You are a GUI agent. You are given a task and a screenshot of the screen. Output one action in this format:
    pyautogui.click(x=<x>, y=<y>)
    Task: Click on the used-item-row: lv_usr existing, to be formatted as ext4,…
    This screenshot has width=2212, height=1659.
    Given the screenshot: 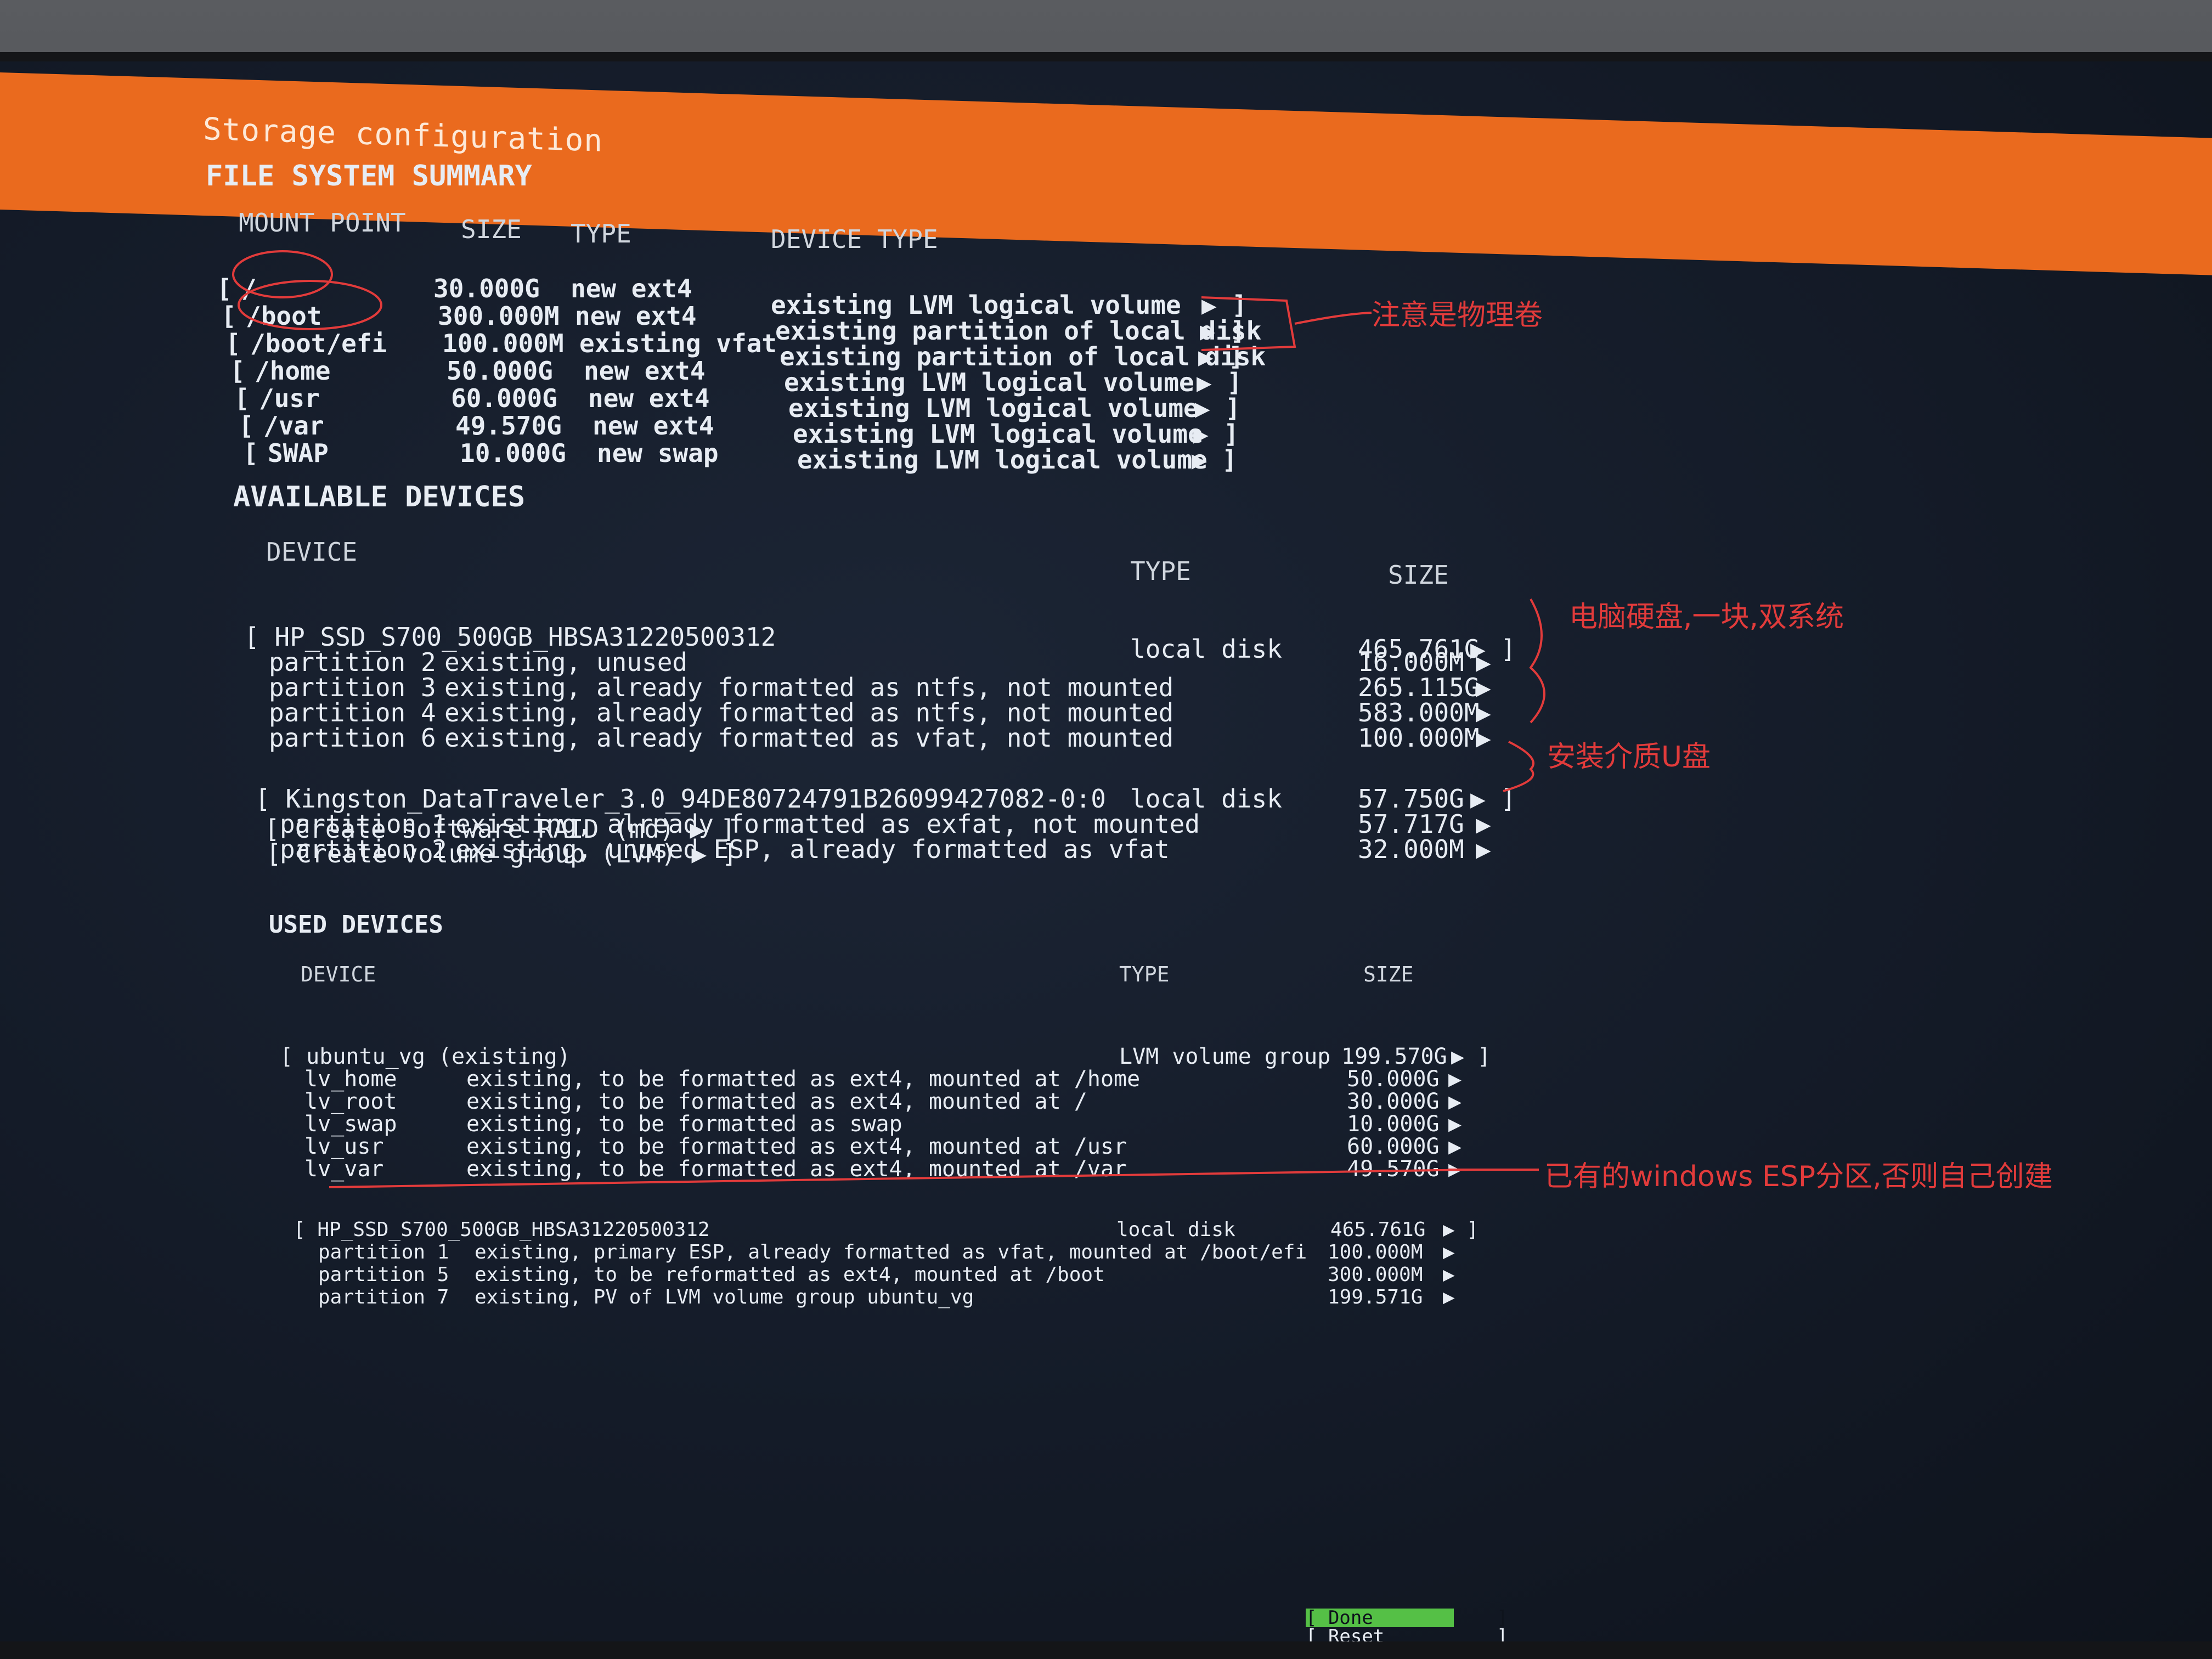 What is the action you would take?
    pyautogui.click(x=768, y=1146)
    